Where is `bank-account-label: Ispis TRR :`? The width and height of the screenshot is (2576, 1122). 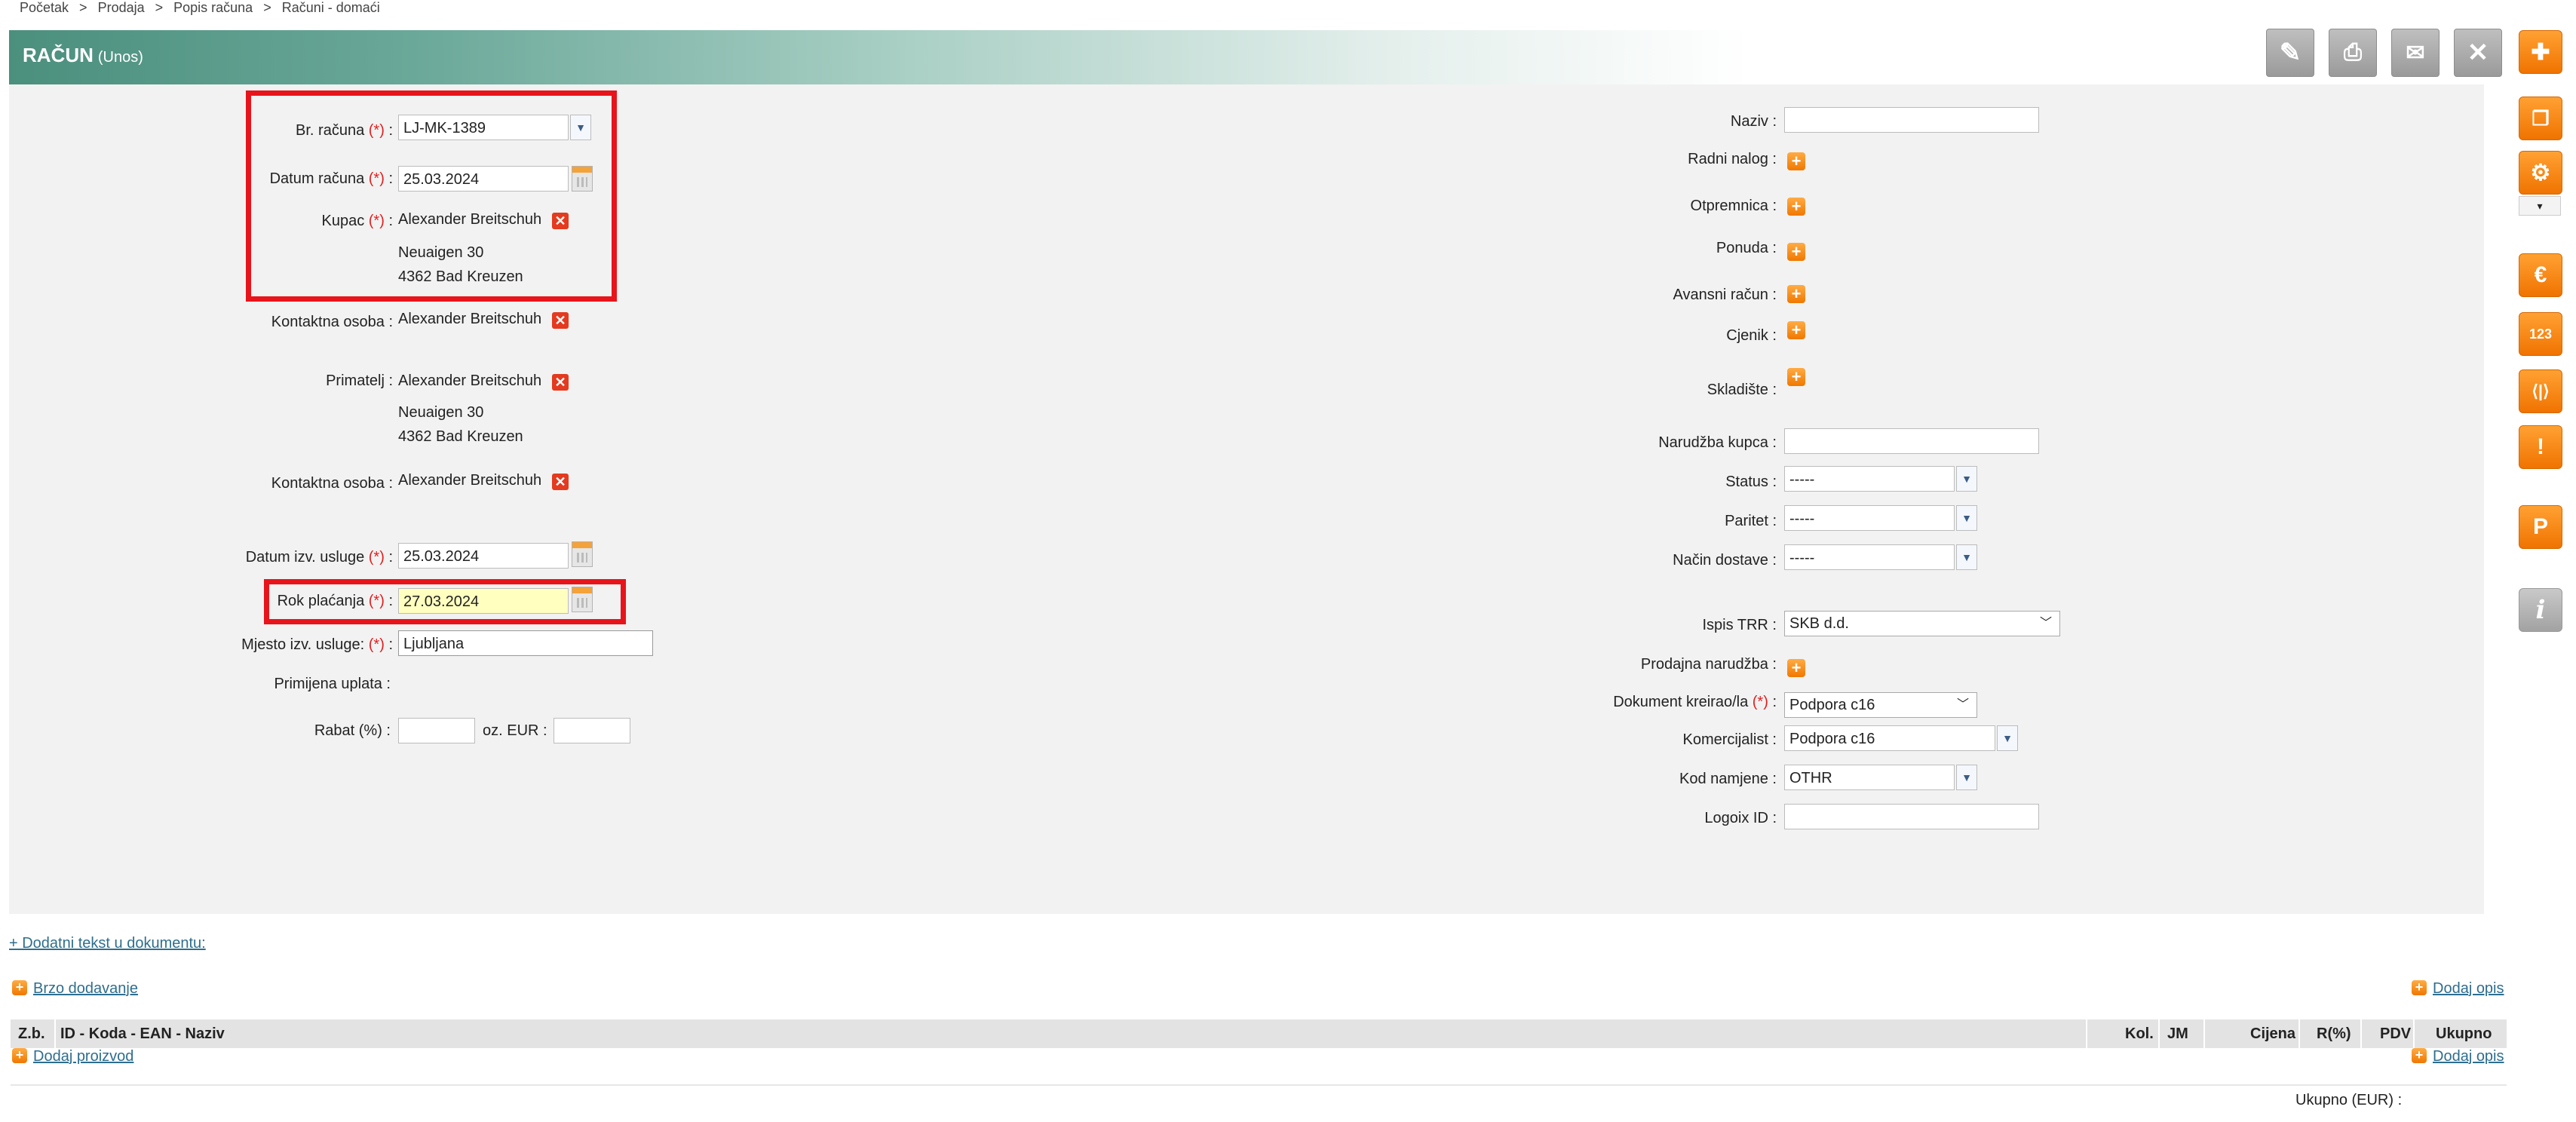
bank-account-label: Ispis TRR : is located at coordinates (1739, 625).